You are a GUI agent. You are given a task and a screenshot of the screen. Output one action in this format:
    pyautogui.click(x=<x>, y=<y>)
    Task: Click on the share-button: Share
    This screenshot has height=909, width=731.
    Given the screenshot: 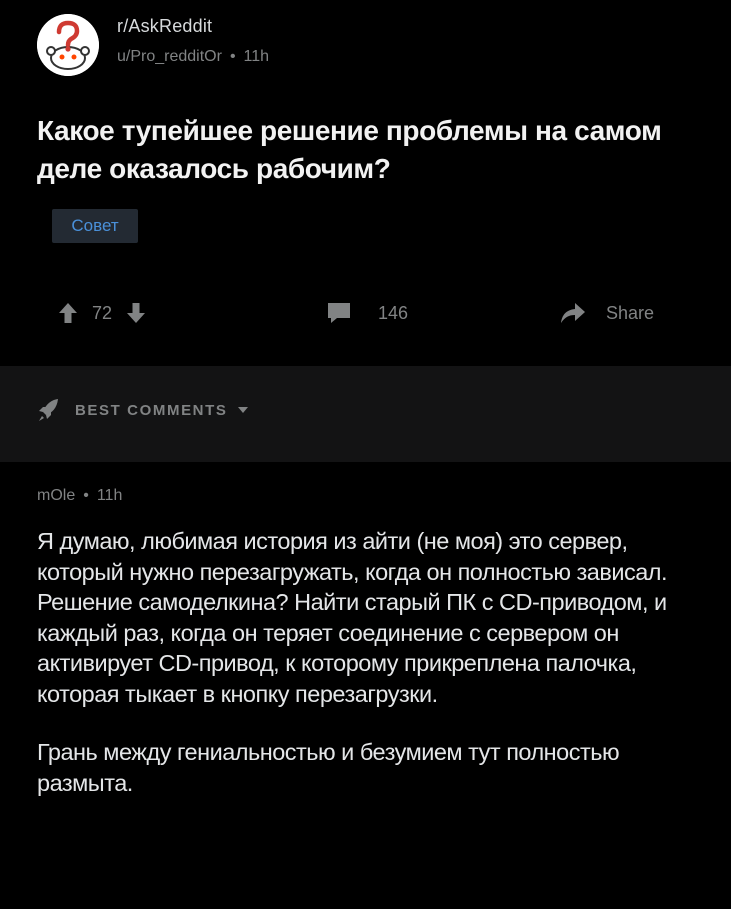 What is the action you would take?
    pyautogui.click(x=607, y=313)
    